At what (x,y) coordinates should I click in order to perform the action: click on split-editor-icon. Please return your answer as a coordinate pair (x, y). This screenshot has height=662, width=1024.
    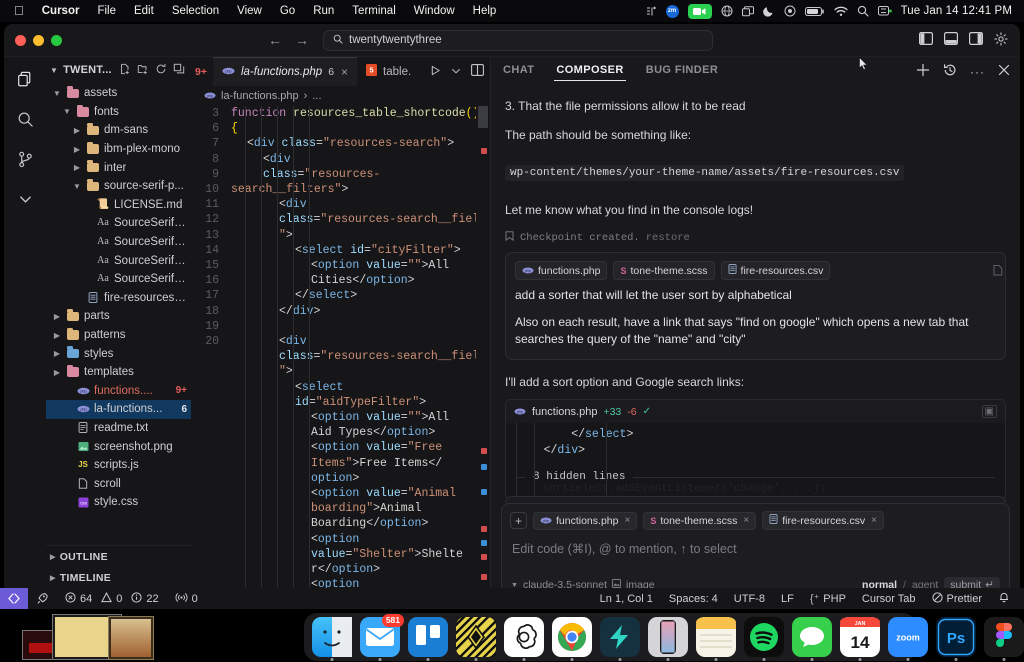
    Looking at the image, I should click on (478, 71).